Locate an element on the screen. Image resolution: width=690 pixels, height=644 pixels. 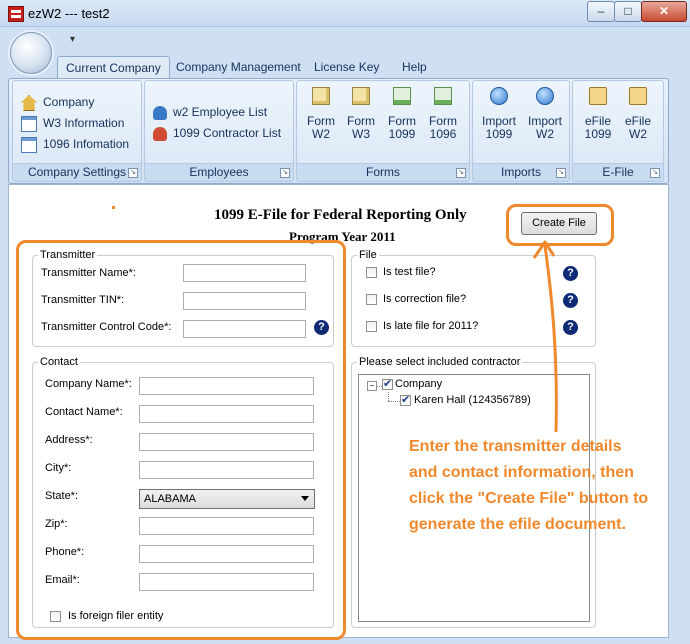
tab-help: Help is located at coordinates (414, 67).